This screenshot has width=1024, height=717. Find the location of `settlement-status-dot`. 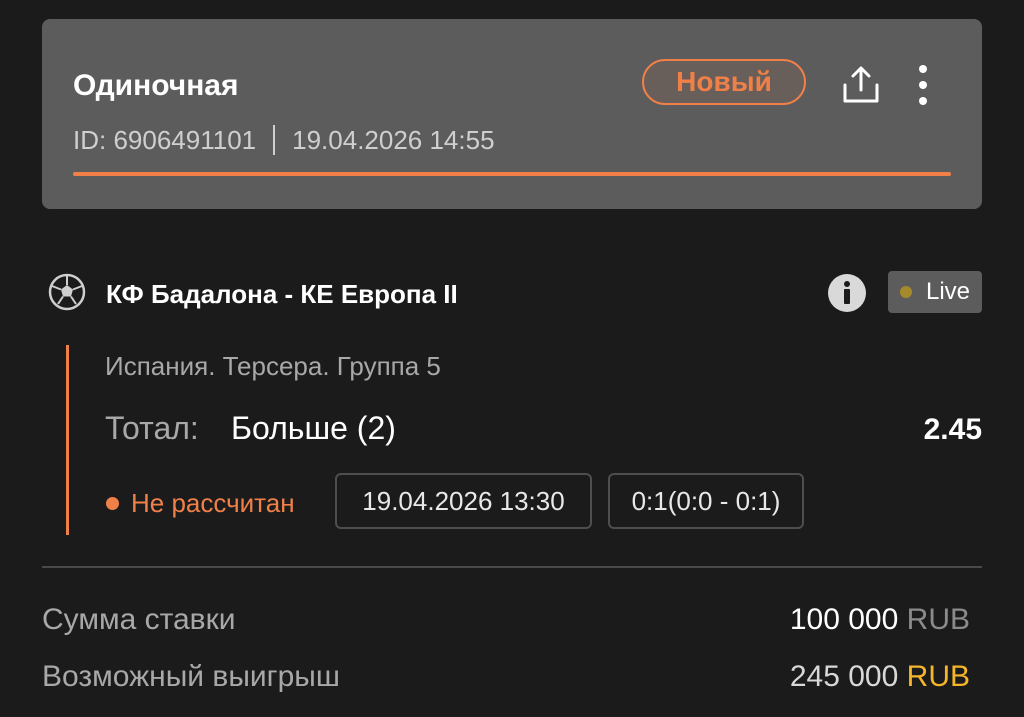

settlement-status-dot is located at coordinates (112, 503).